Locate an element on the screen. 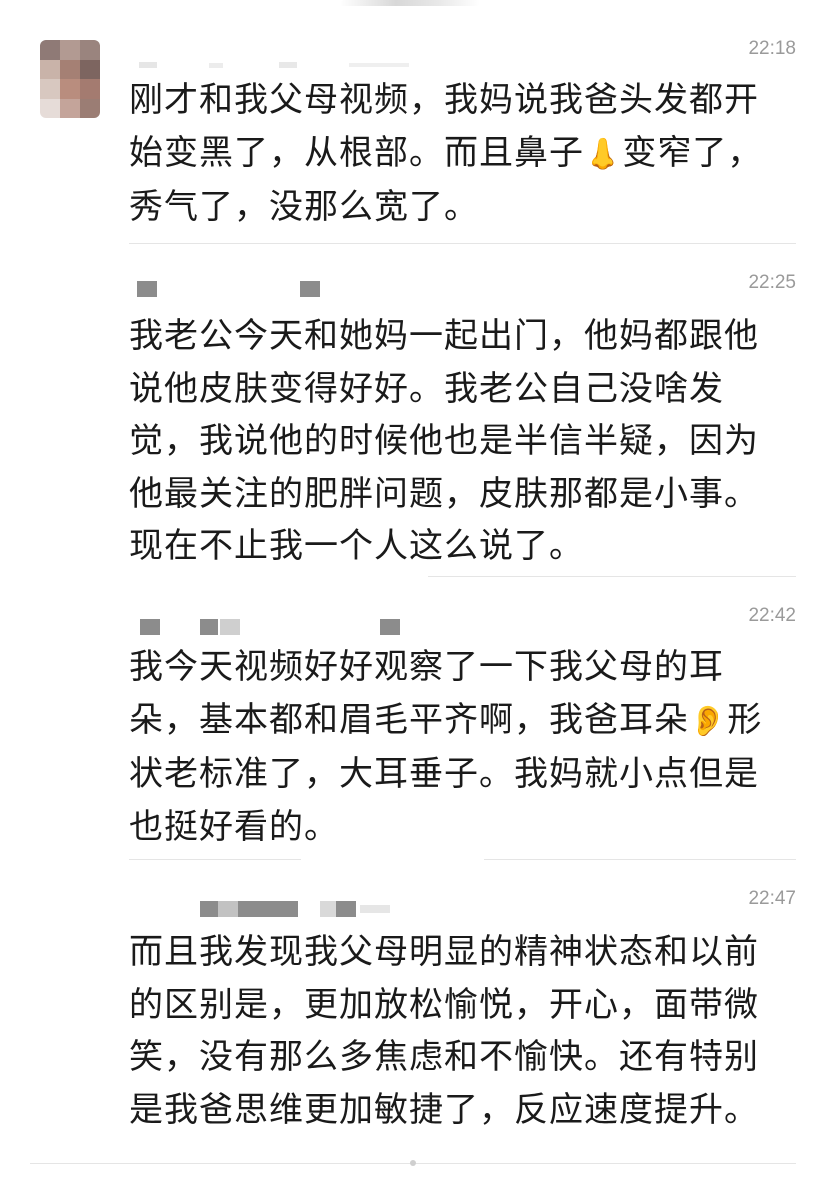 The height and width of the screenshot is (1179, 828). ear-icon: 👂 is located at coordinates (708, 721).